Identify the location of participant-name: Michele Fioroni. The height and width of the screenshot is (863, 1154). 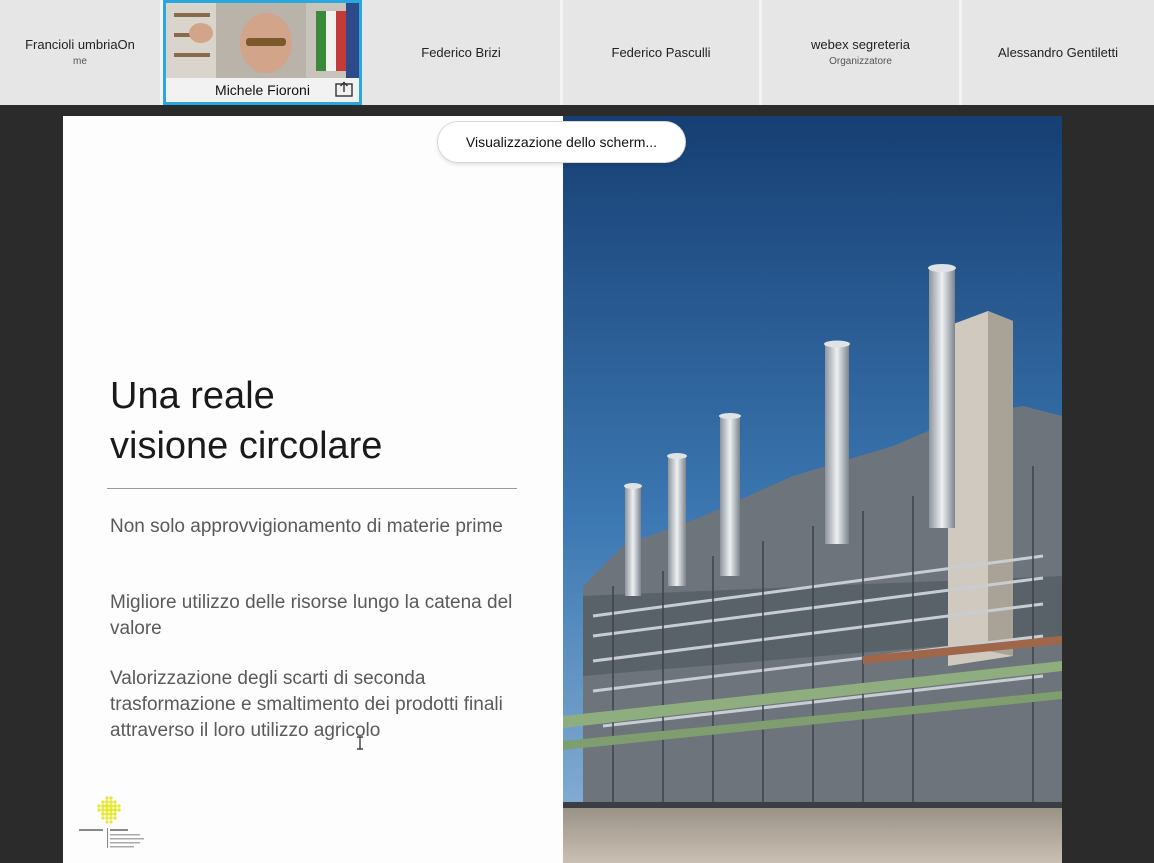
(262, 90).